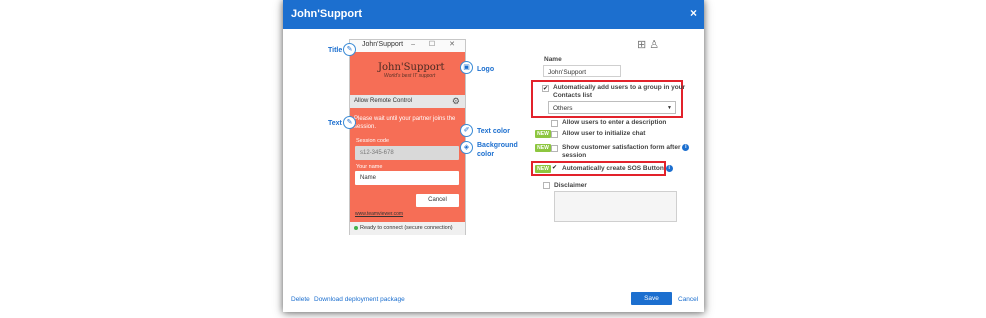 This screenshot has width=986, height=318. I want to click on image-icon: ▣, so click(466, 67).